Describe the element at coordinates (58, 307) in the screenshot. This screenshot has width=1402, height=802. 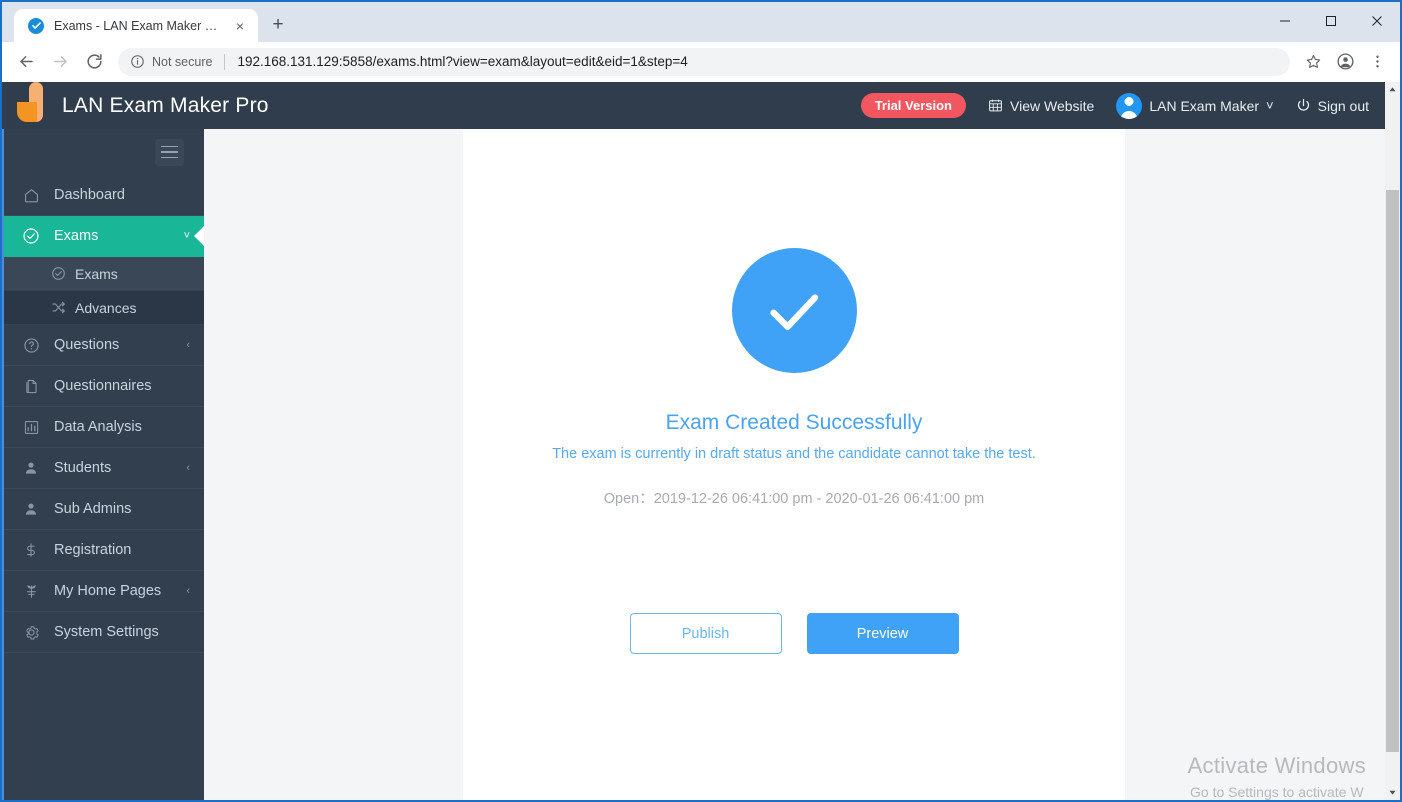
I see `shuffle-icon` at that location.